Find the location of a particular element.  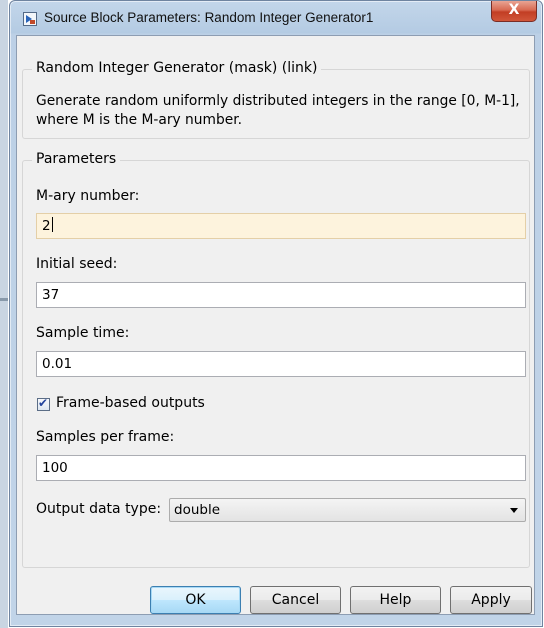

output-data-type-select: double is located at coordinates (347, 510).